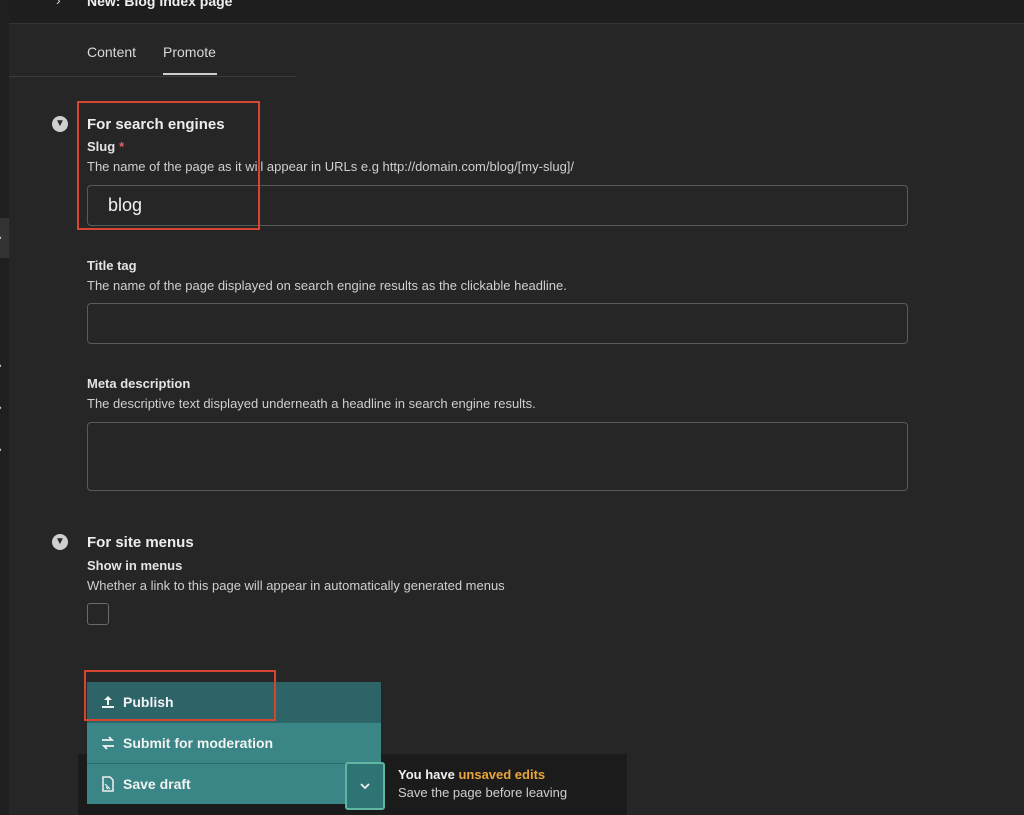  I want to click on title-tag-input, so click(497, 323).